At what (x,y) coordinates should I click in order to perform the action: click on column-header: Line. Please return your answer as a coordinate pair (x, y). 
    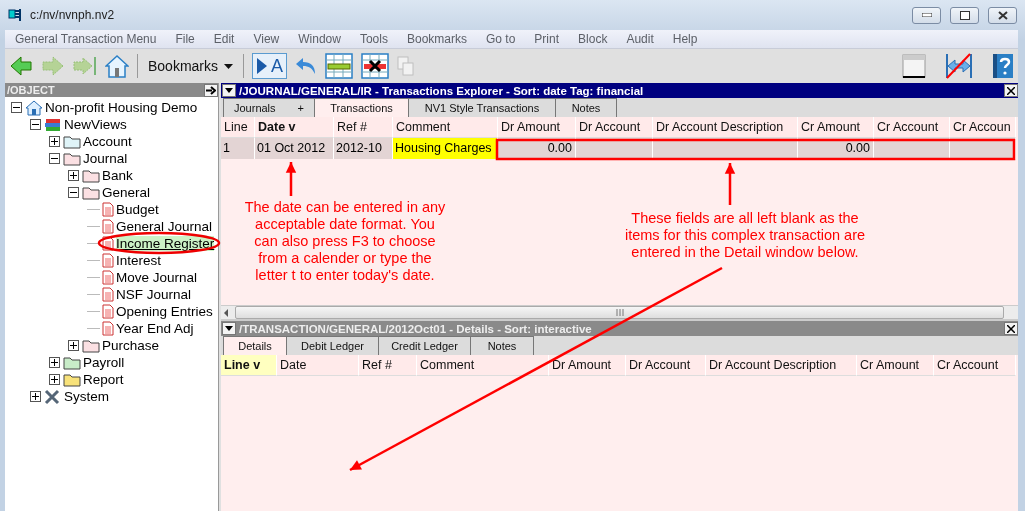
    Looking at the image, I should click on (238, 127).